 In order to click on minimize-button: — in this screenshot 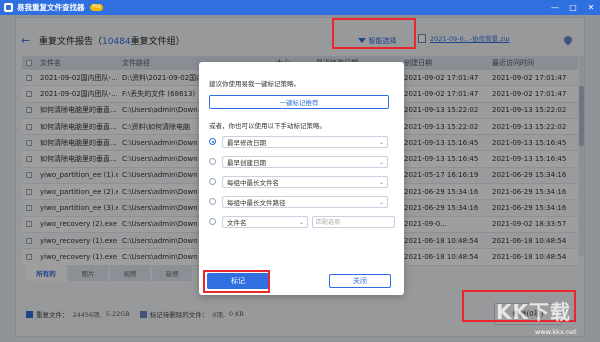, I will do `click(555, 7)`.